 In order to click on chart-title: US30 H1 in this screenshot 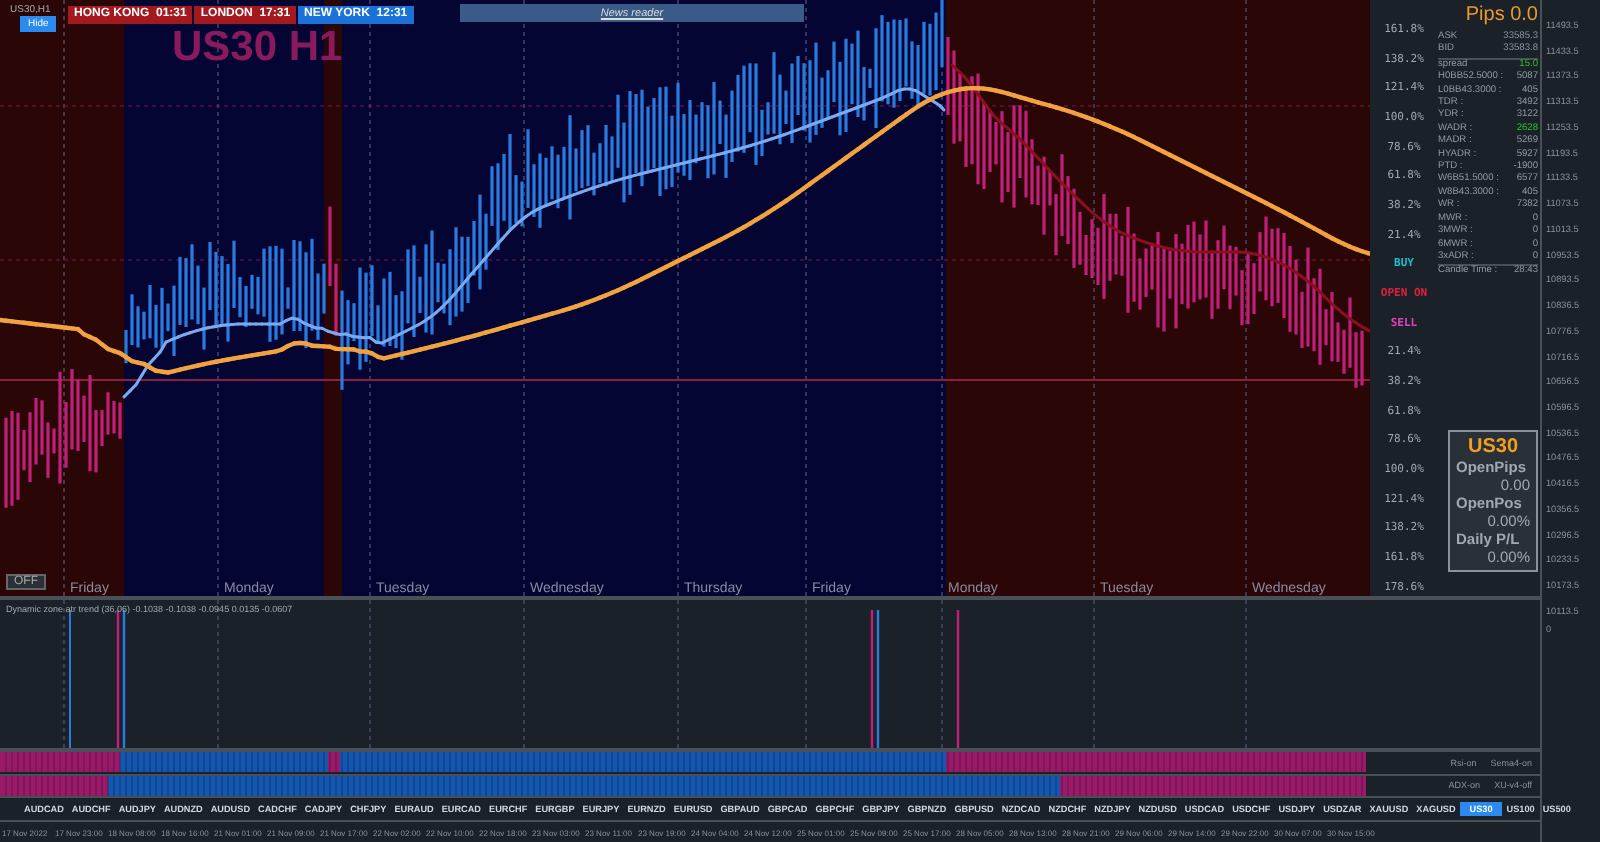, I will do `click(257, 48)`.